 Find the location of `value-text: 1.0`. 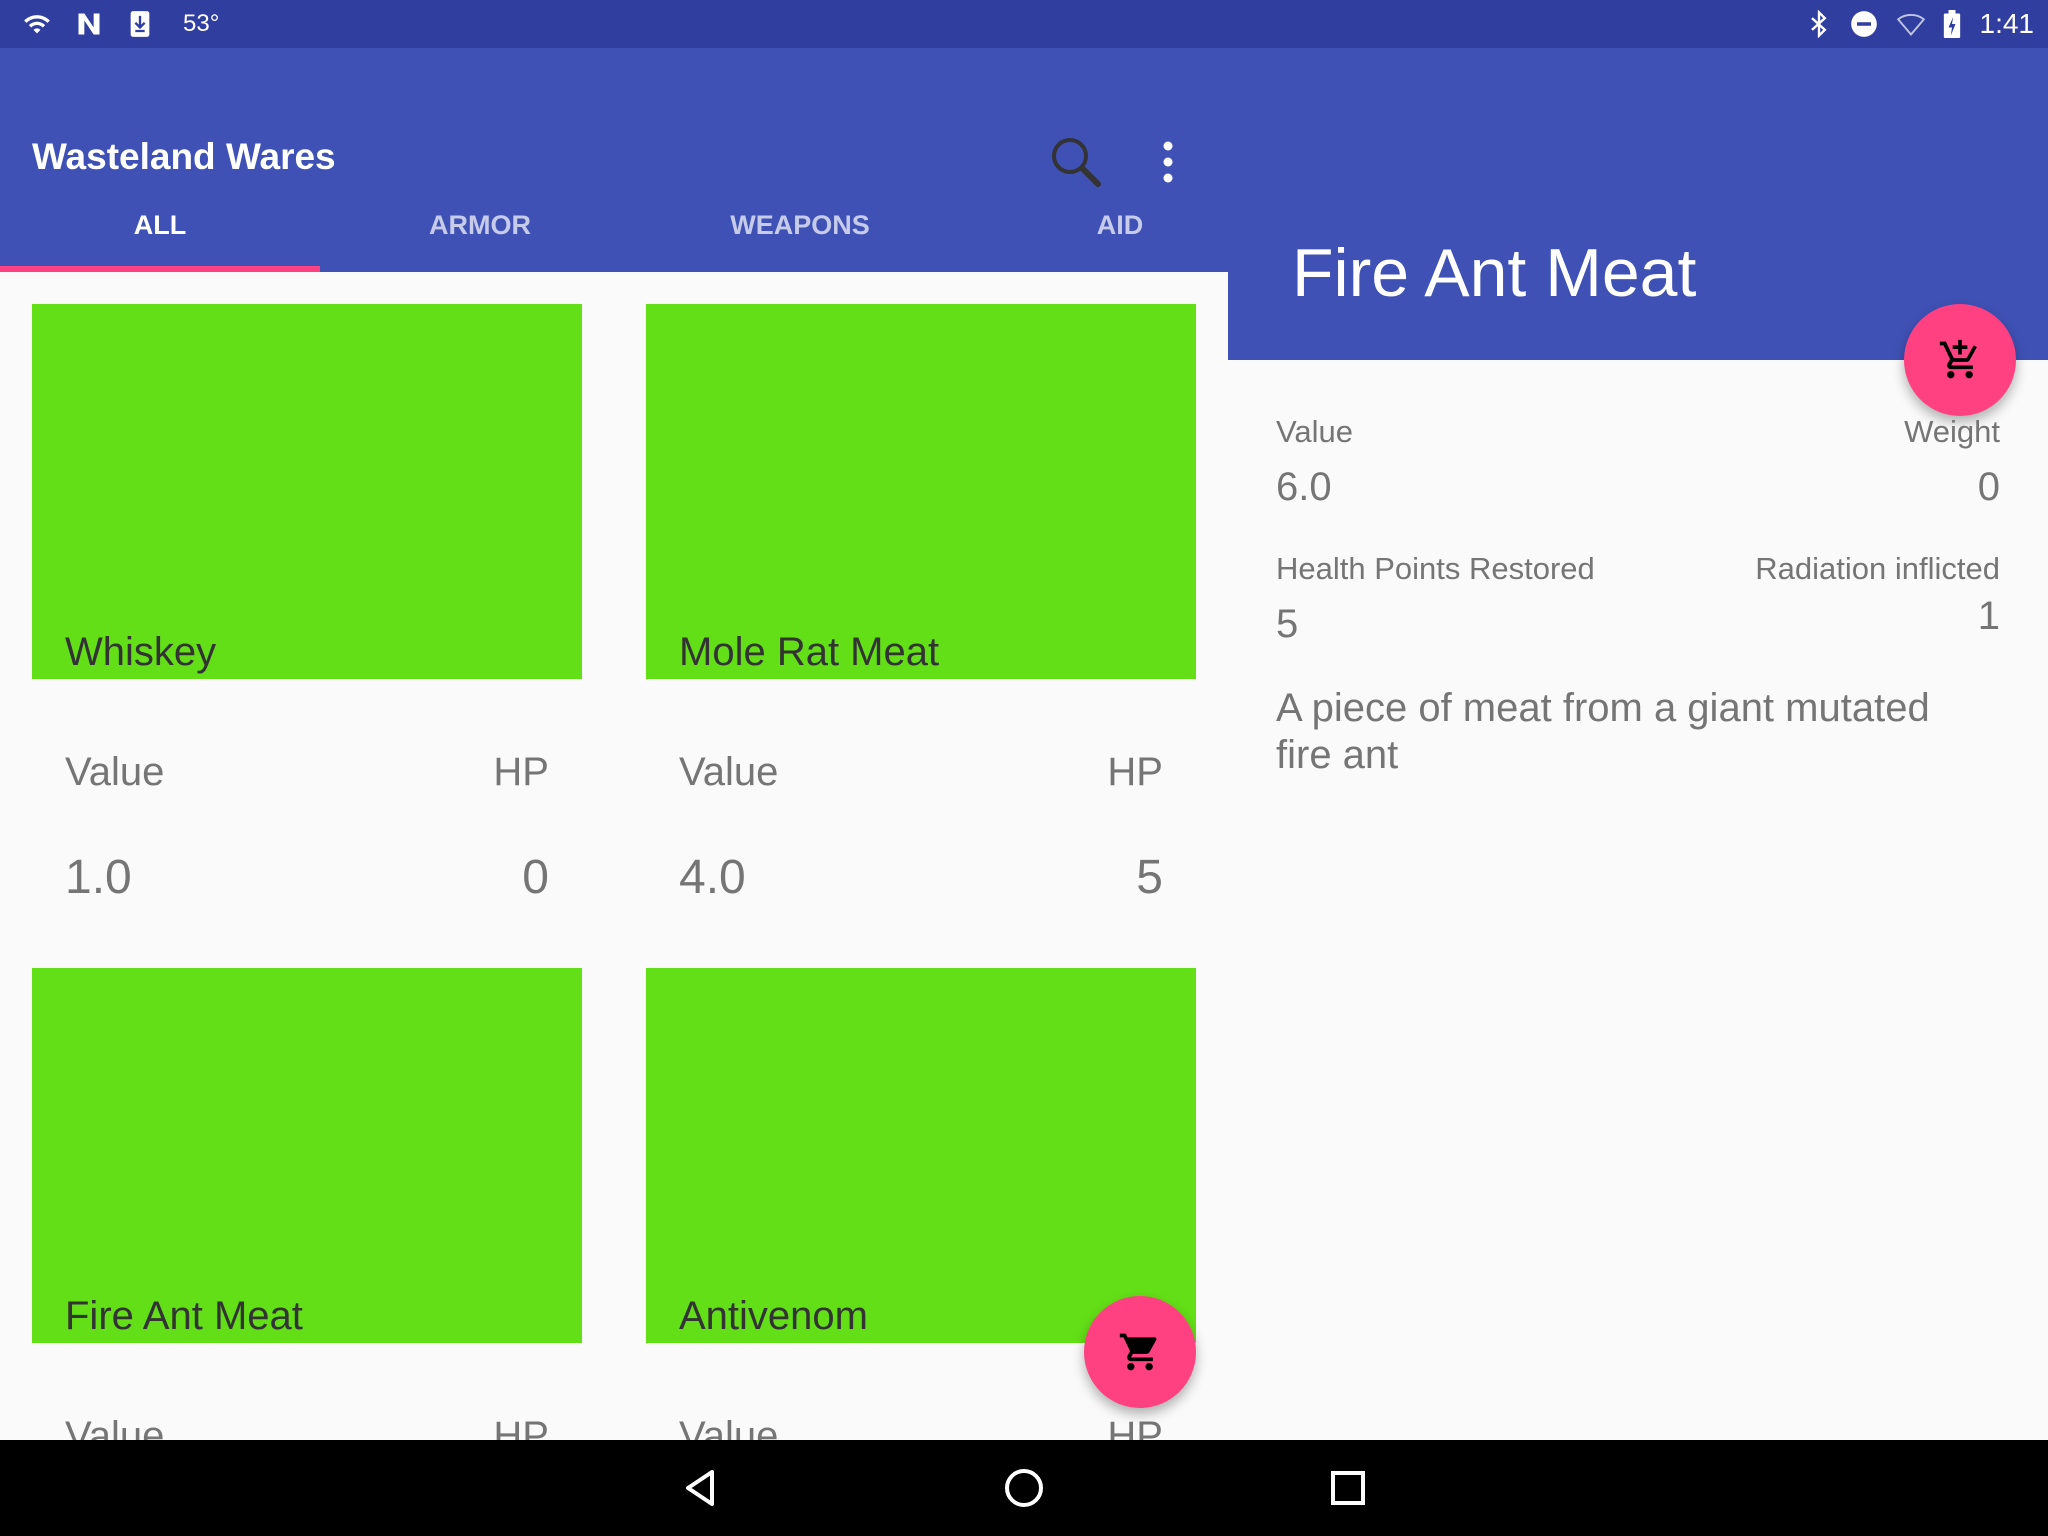

value-text: 1.0 is located at coordinates (98, 877).